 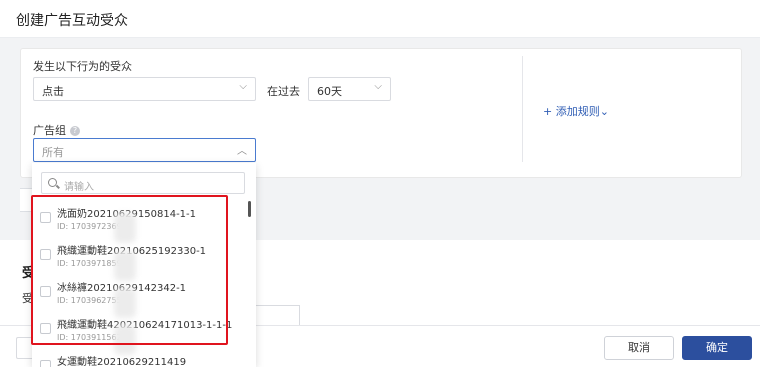 I want to click on item-name: 飛織運動鞋420210624171013-1-1-1, so click(x=145, y=325).